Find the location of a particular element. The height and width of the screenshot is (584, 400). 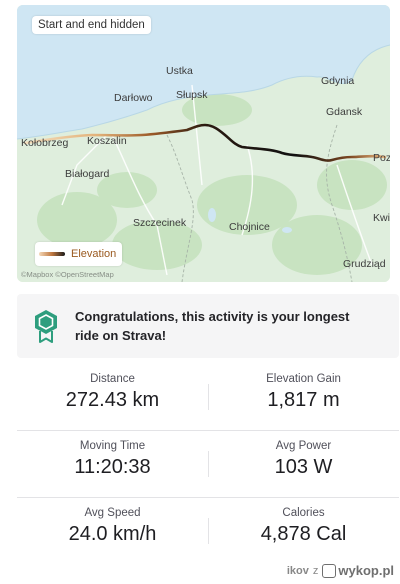

place-label: Gdansk is located at coordinates (344, 112).